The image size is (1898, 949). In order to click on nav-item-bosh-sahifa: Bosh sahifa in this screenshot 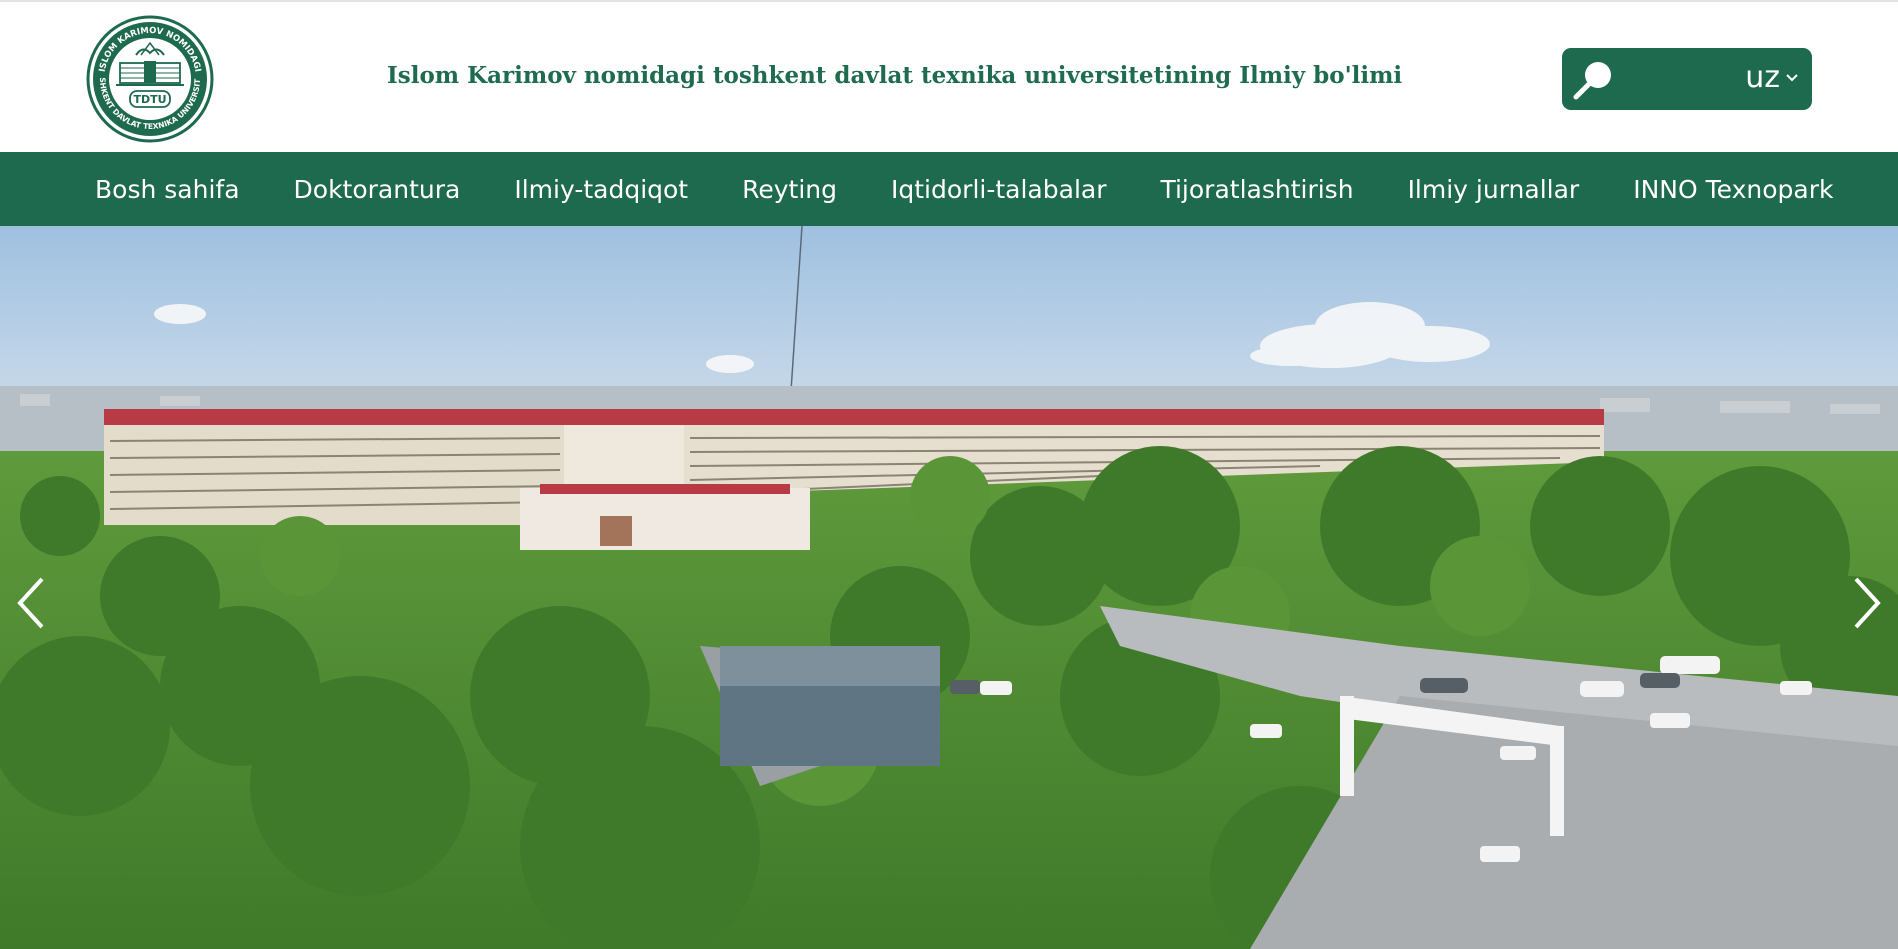, I will do `click(167, 189)`.